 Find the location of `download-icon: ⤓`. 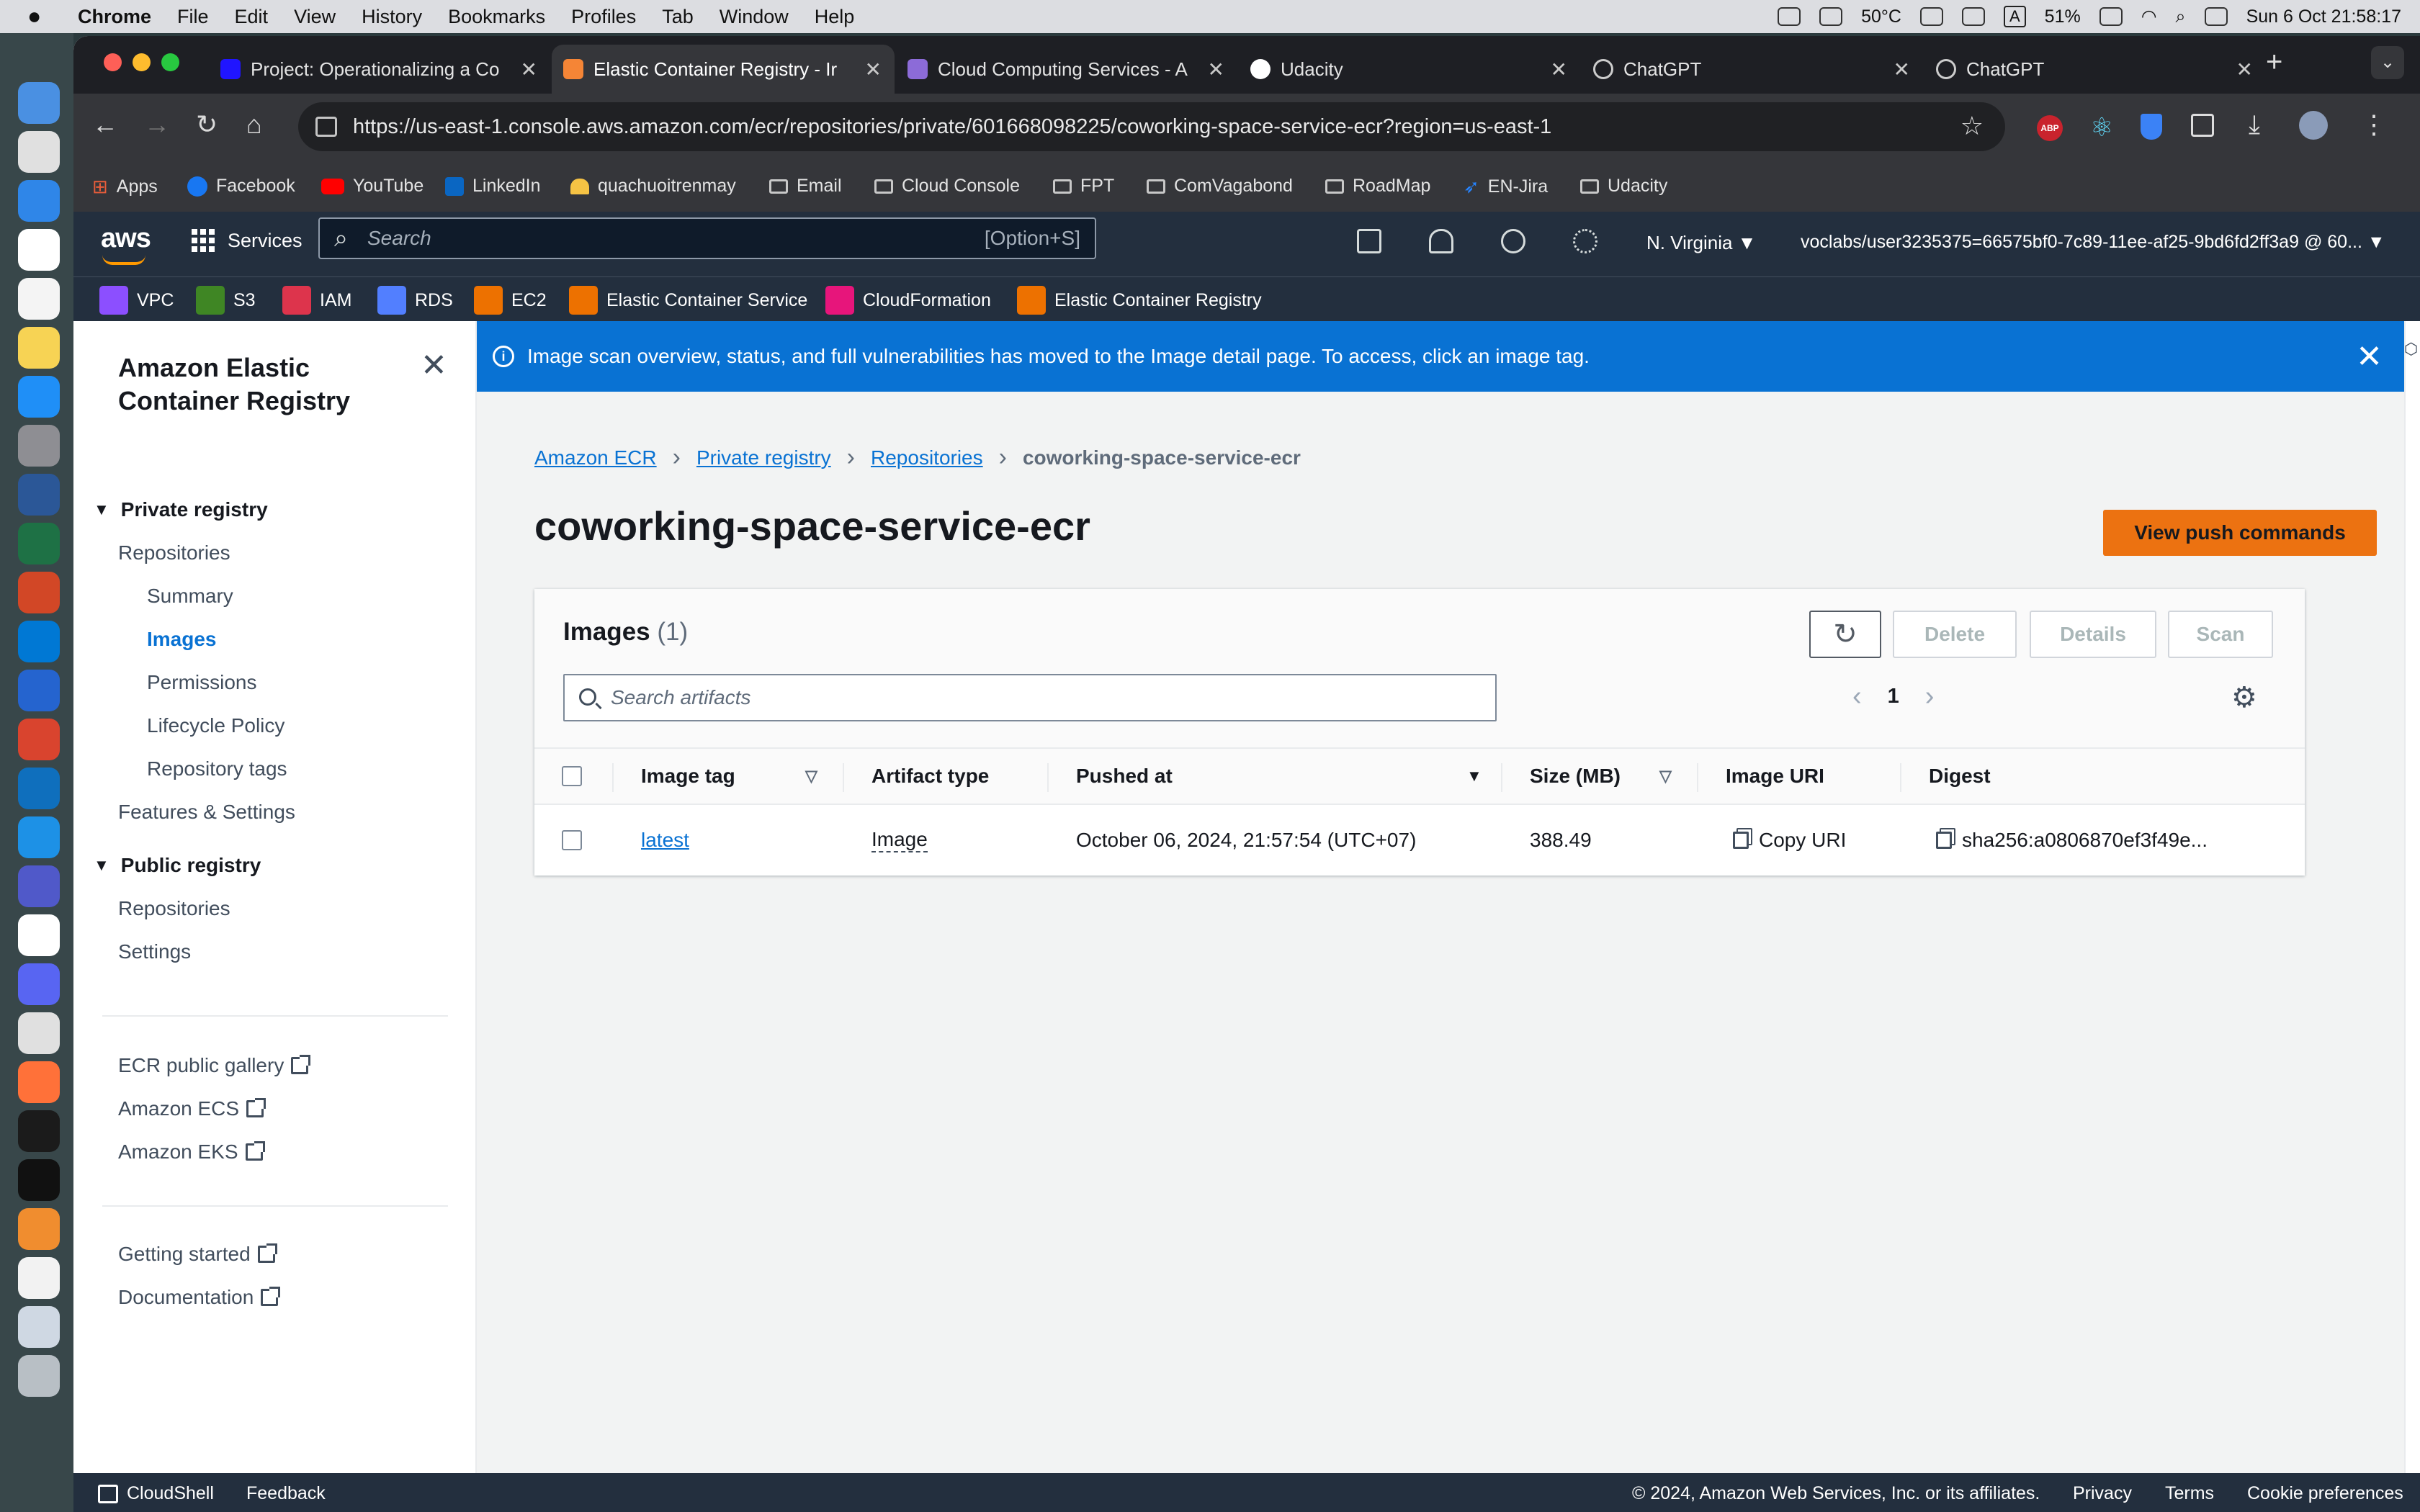

download-icon: ⤓ is located at coordinates (2254, 124).